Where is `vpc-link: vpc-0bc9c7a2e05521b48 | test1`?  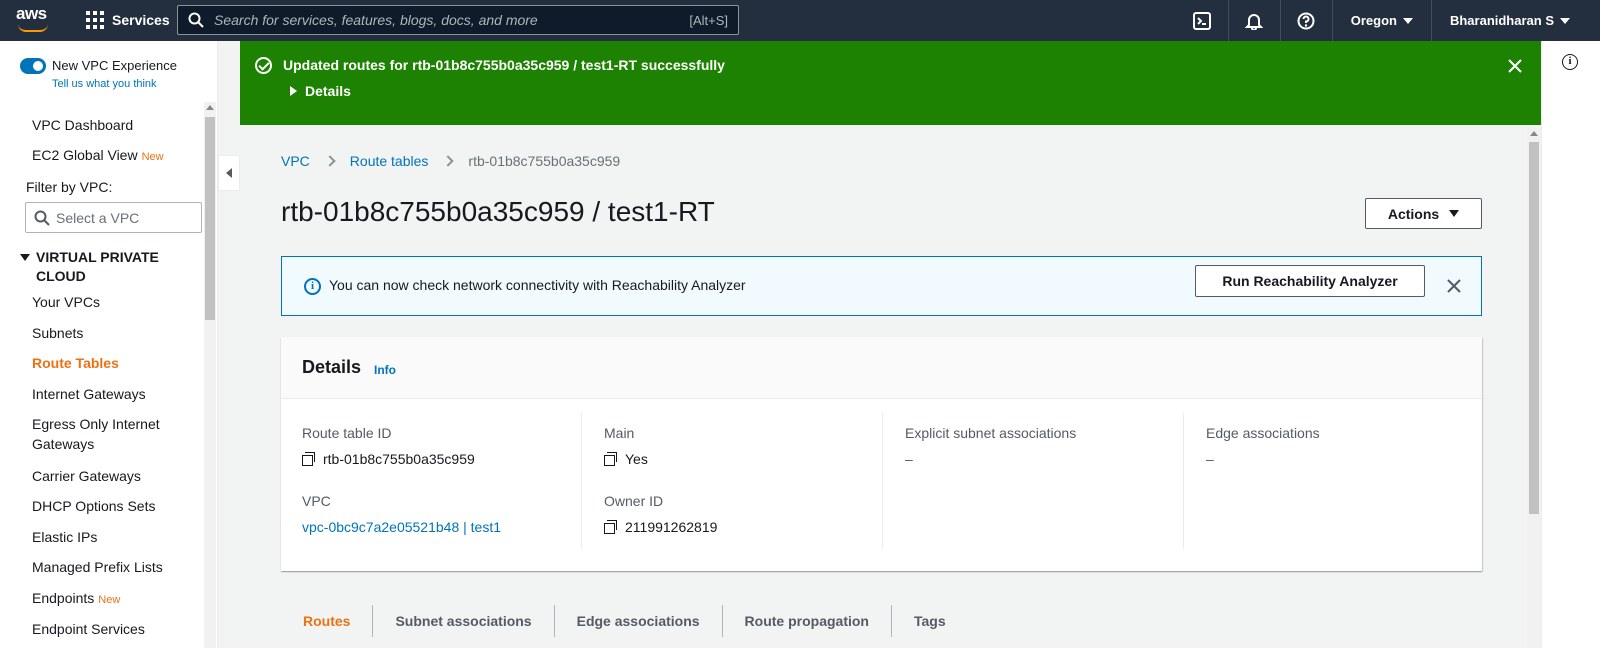 vpc-link: vpc-0bc9c7a2e05521b48 | test1 is located at coordinates (401, 527).